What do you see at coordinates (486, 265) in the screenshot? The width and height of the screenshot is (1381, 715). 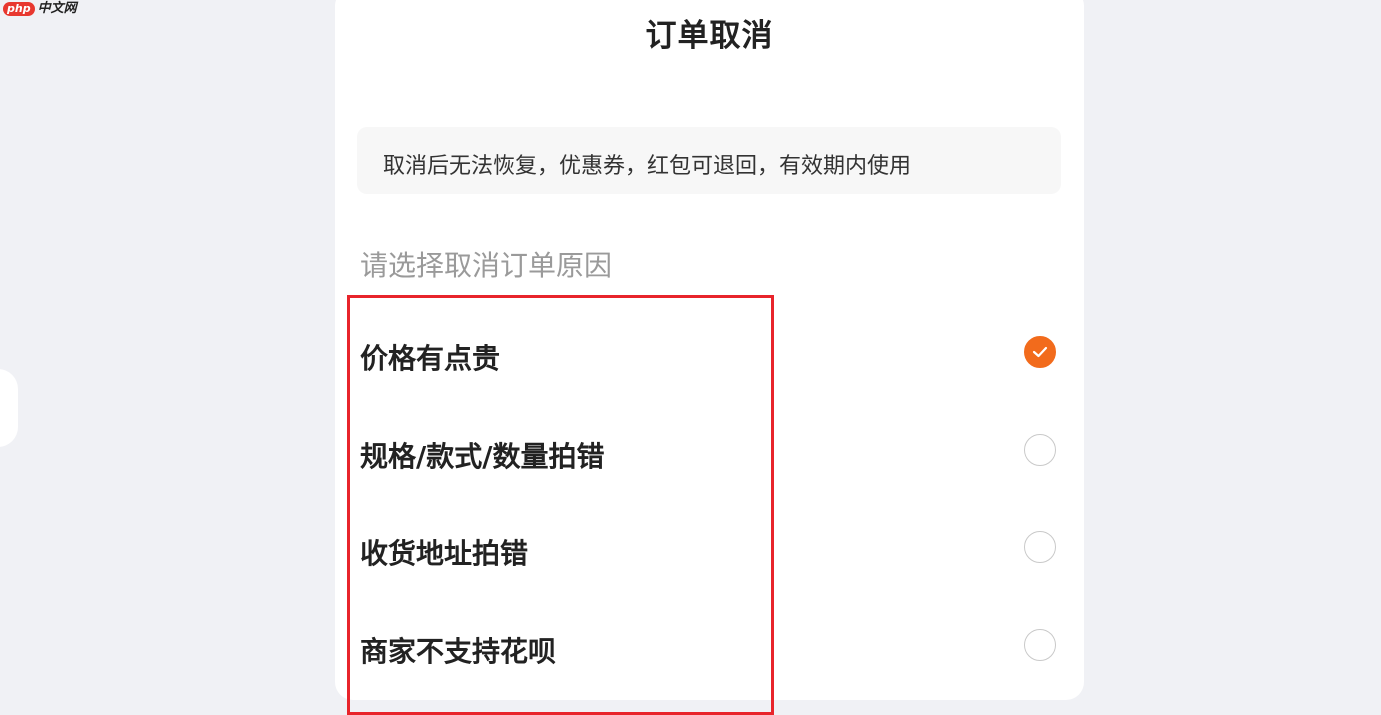 I see `reasons-heading: 请选择取消订单原因` at bounding box center [486, 265].